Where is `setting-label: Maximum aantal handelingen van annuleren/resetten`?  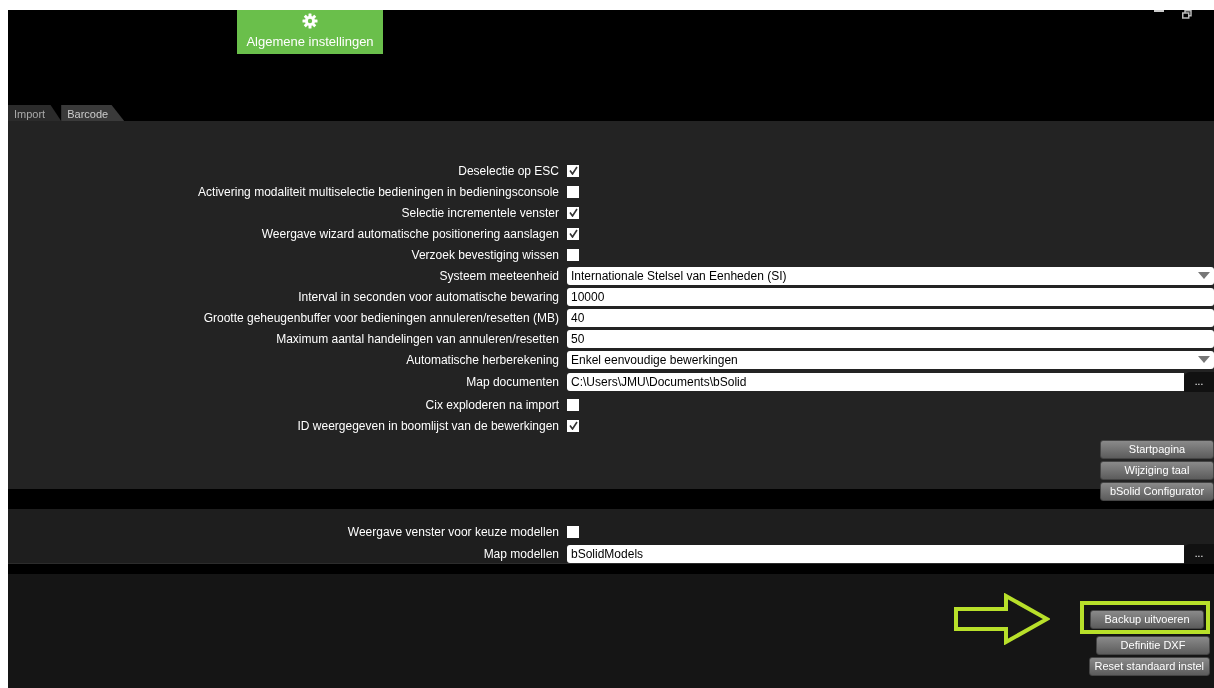 setting-label: Maximum aantal handelingen van annuleren/resetten is located at coordinates (417, 339).